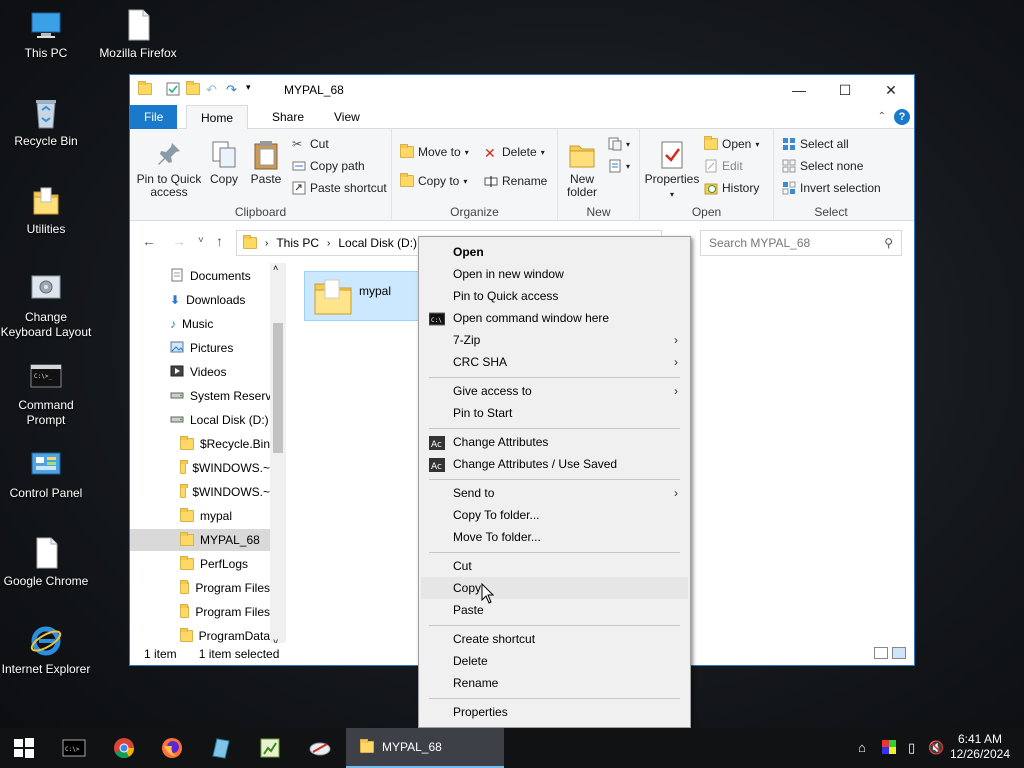  What do you see at coordinates (217, 117) in the screenshot?
I see `tab-home: Home` at bounding box center [217, 117].